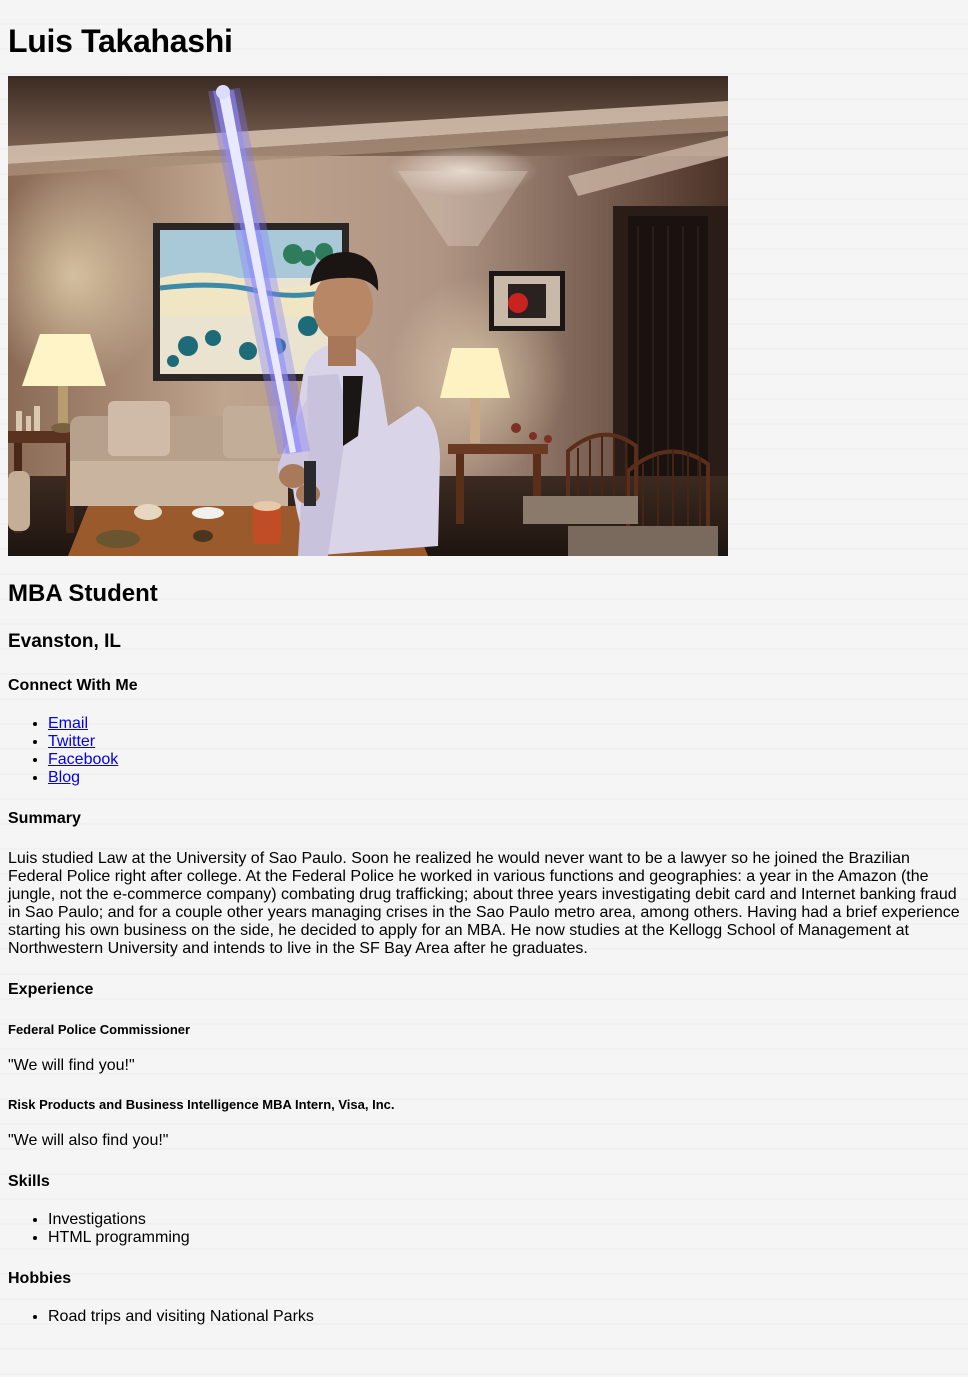 The width and height of the screenshot is (968, 1377). Describe the element at coordinates (73, 685) in the screenshot. I see `connect-heading: Connect With Me` at that location.